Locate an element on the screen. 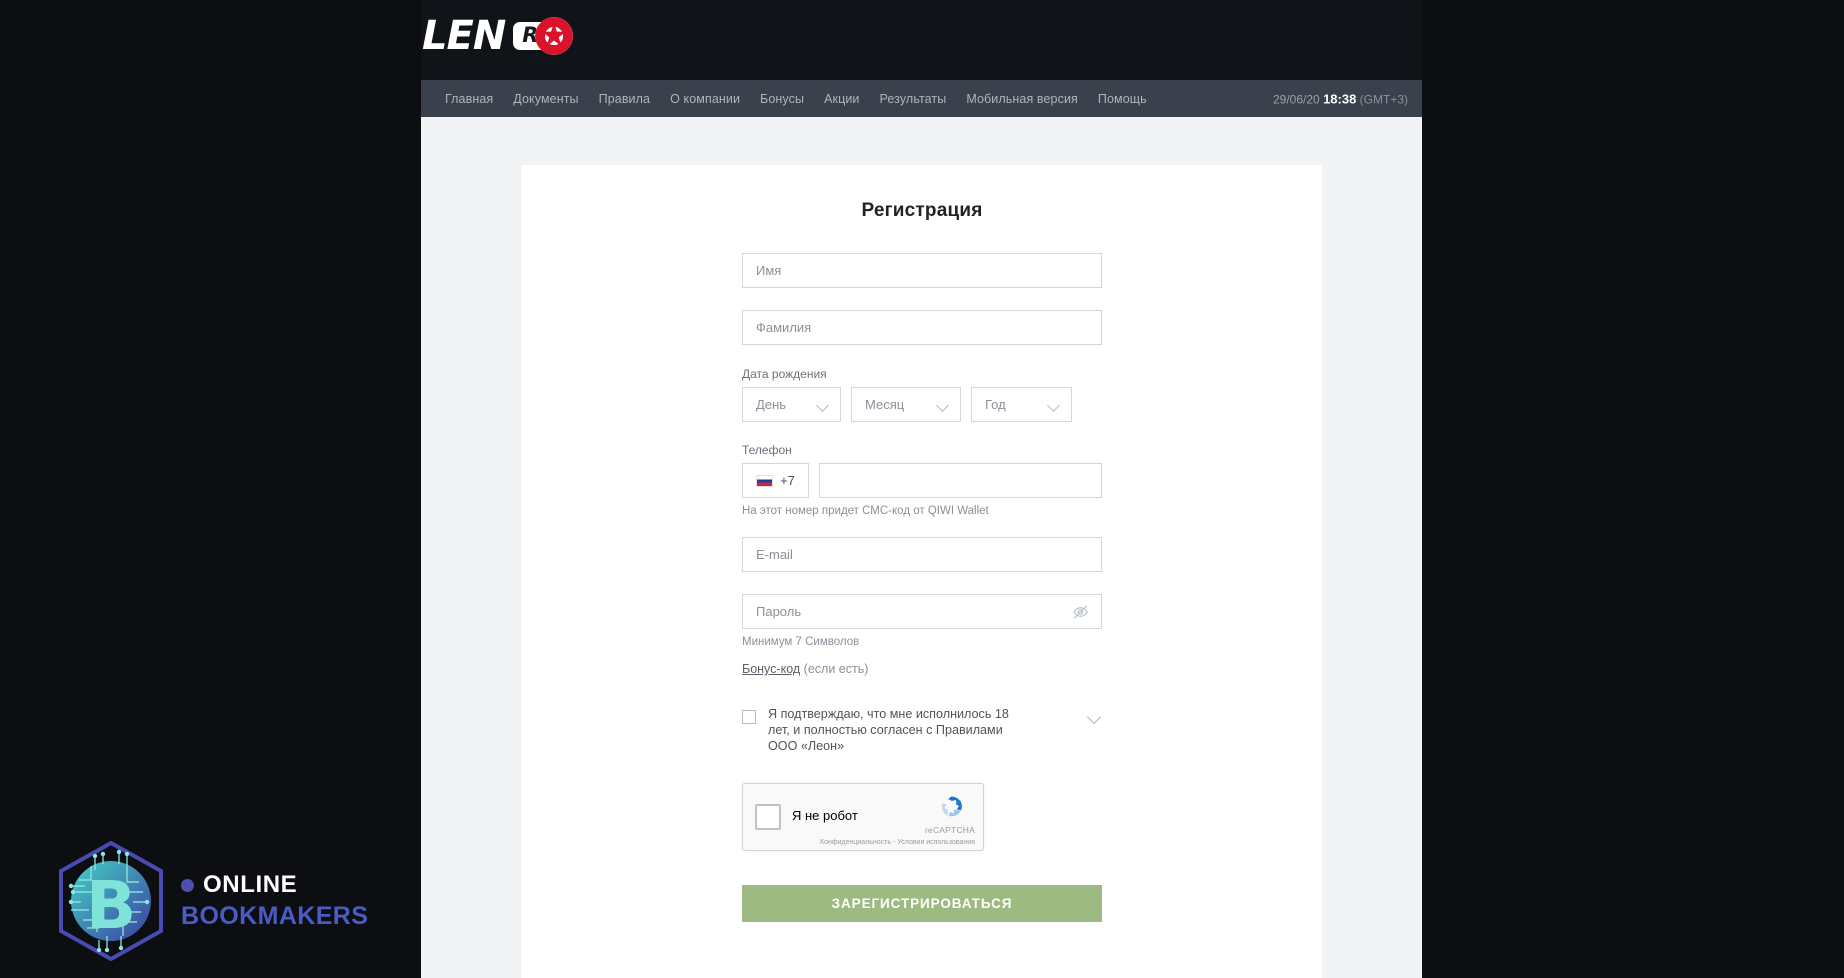  phone-label: Телефон is located at coordinates (767, 450).